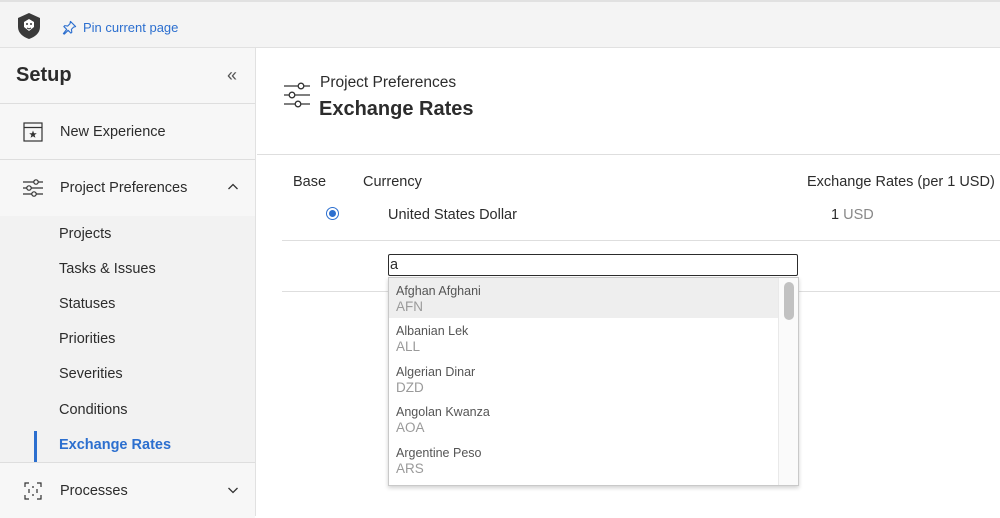 This screenshot has width=1000, height=518. Describe the element at coordinates (593, 460) in the screenshot. I see `currency-option: Argentine Peso ARS` at that location.